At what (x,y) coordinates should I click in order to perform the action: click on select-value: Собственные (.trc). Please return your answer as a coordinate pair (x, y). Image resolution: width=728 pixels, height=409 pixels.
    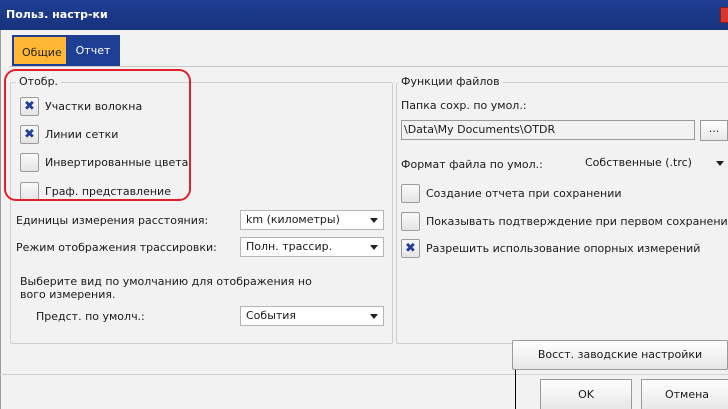
    Looking at the image, I should click on (638, 162).